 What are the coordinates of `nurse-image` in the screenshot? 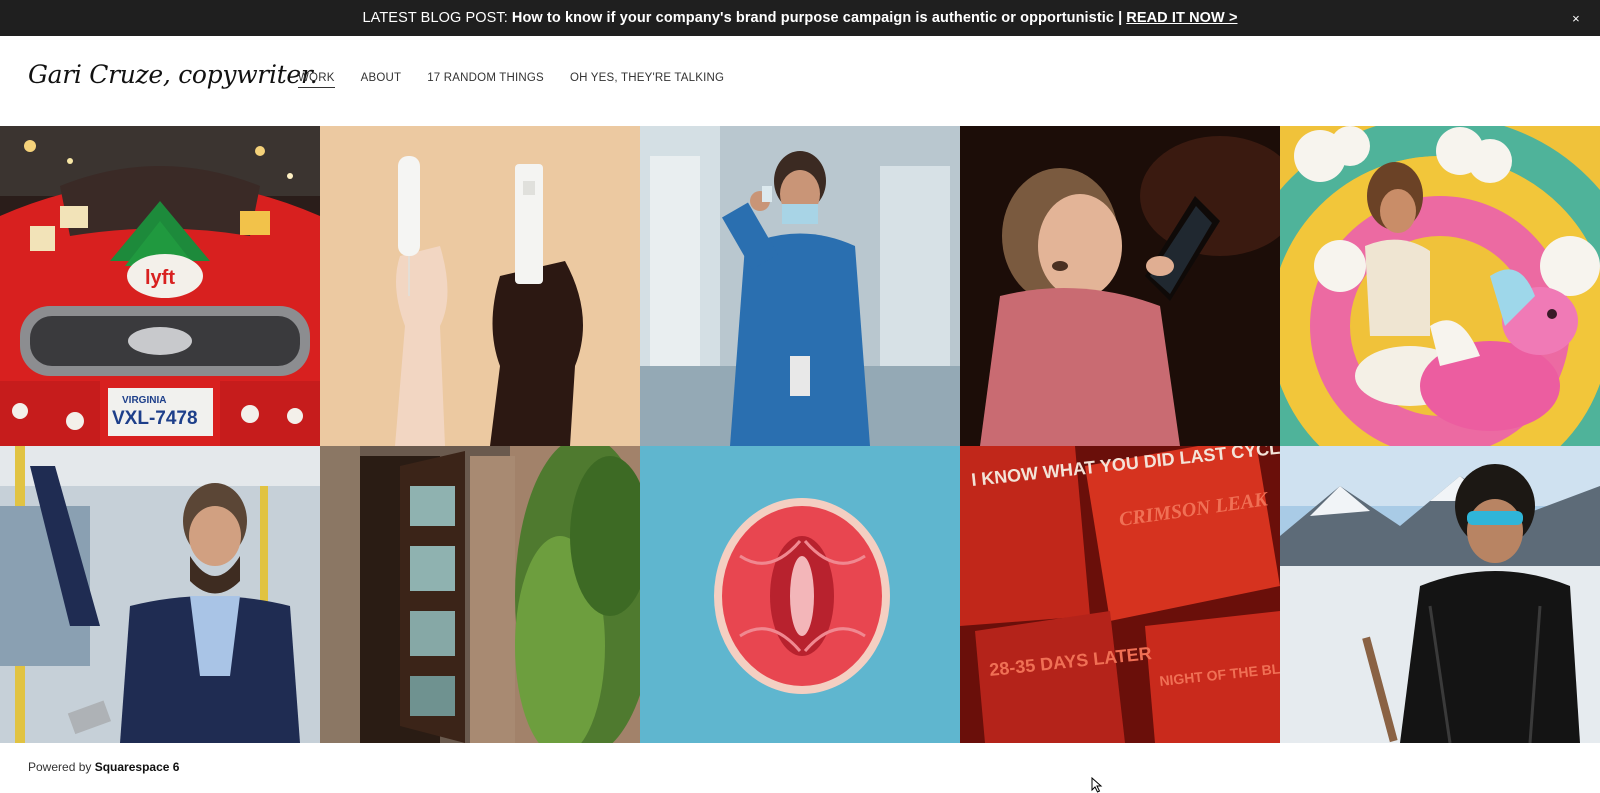 It's located at (800, 286).